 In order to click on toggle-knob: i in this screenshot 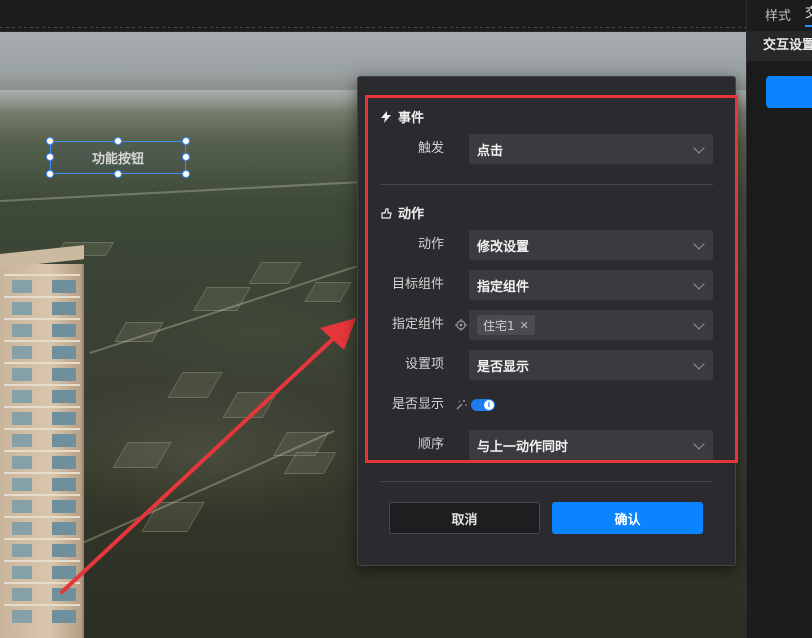, I will do `click(489, 405)`.